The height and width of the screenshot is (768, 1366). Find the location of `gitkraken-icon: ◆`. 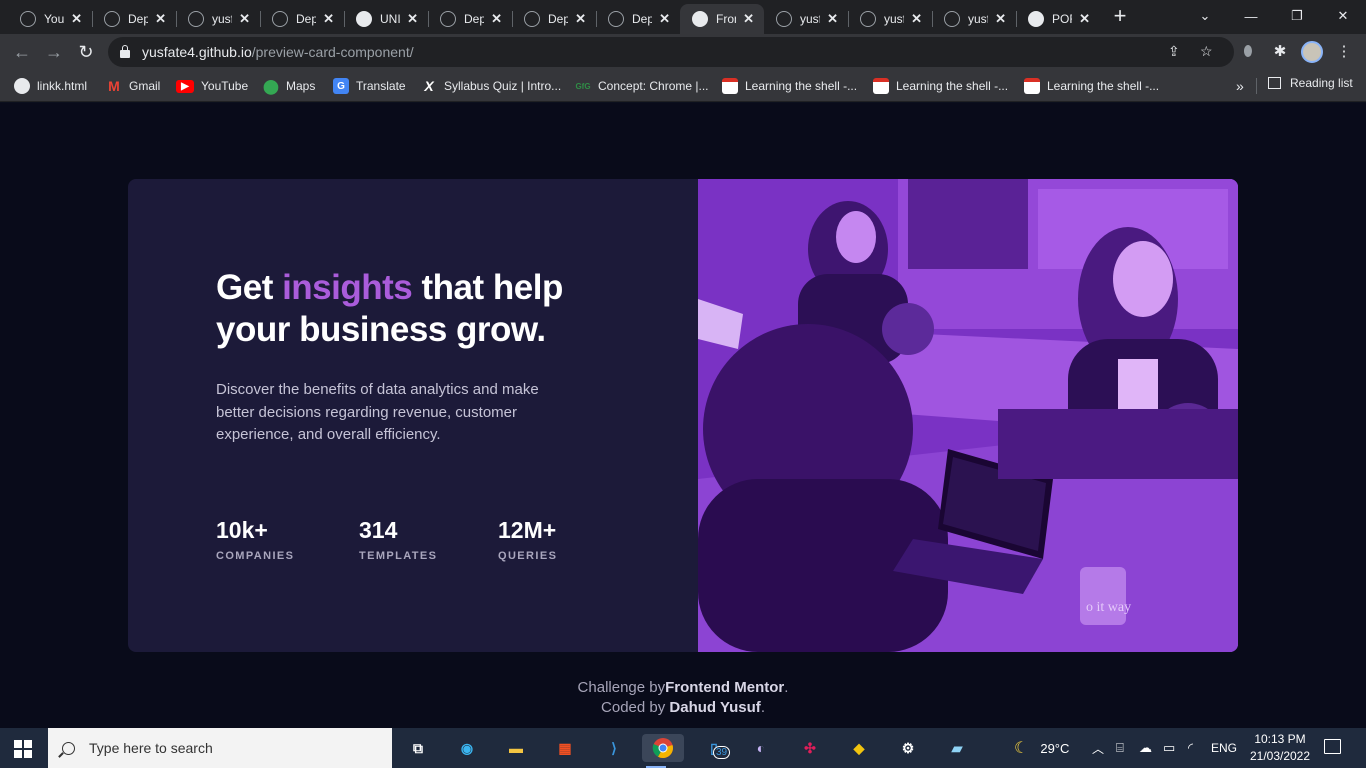

gitkraken-icon: ◆ is located at coordinates (859, 748).